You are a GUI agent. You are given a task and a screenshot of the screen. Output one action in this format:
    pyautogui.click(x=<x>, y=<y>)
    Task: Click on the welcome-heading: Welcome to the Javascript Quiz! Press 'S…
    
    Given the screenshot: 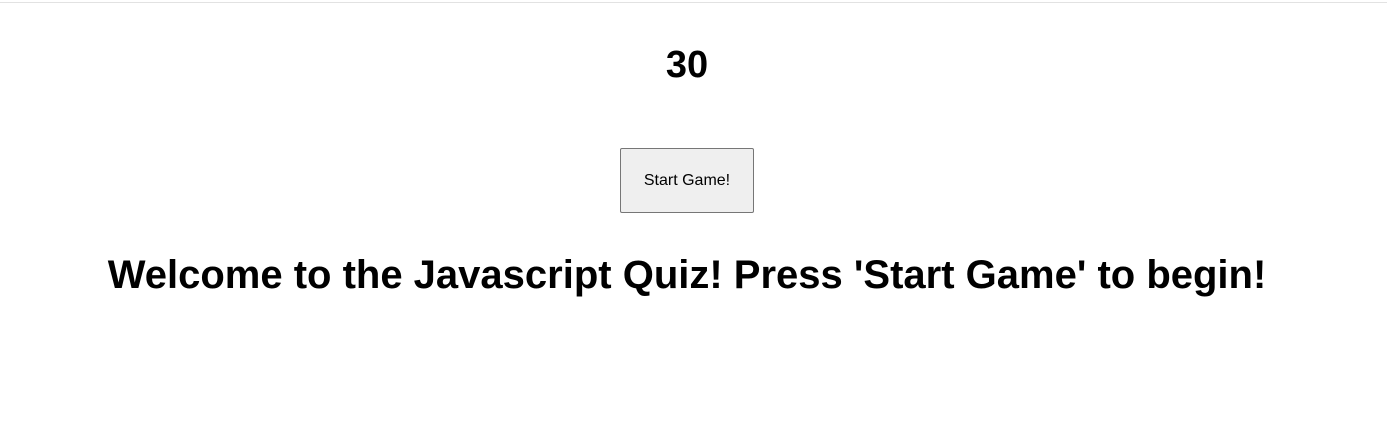 What is the action you would take?
    pyautogui.click(x=687, y=275)
    